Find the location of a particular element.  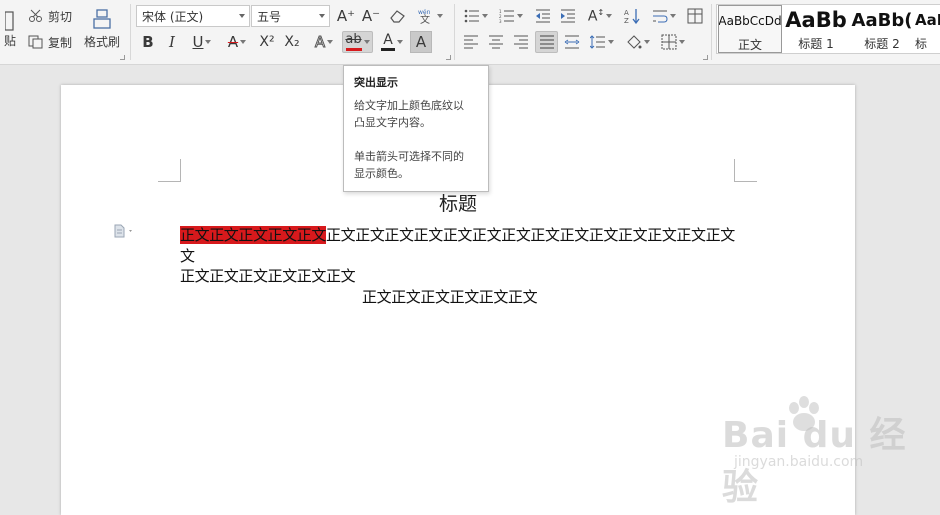

decrease-font-button: A⁻ is located at coordinates (371, 16).